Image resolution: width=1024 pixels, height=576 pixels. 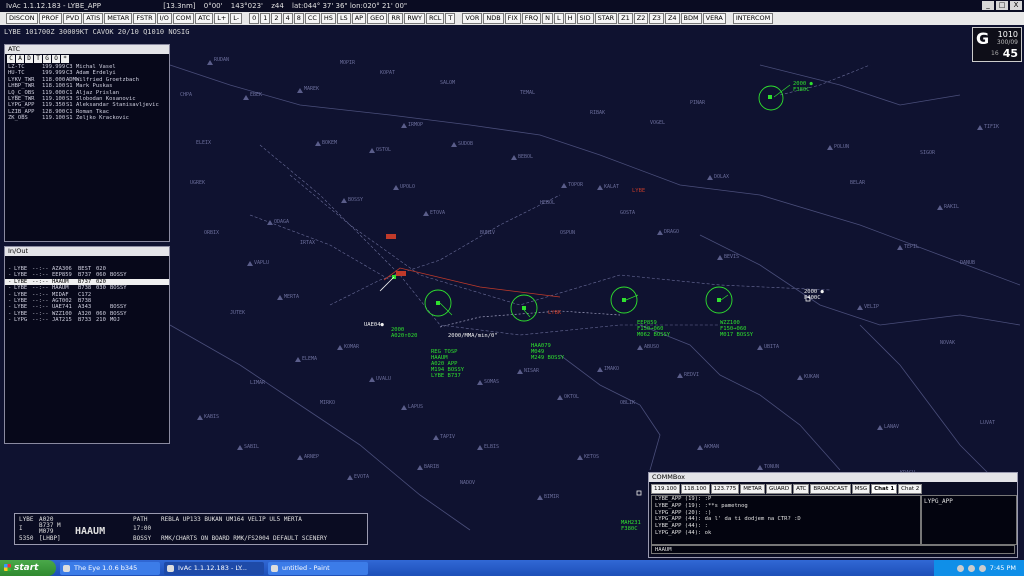 I want to click on toolbar-button: Z3, so click(x=656, y=18).